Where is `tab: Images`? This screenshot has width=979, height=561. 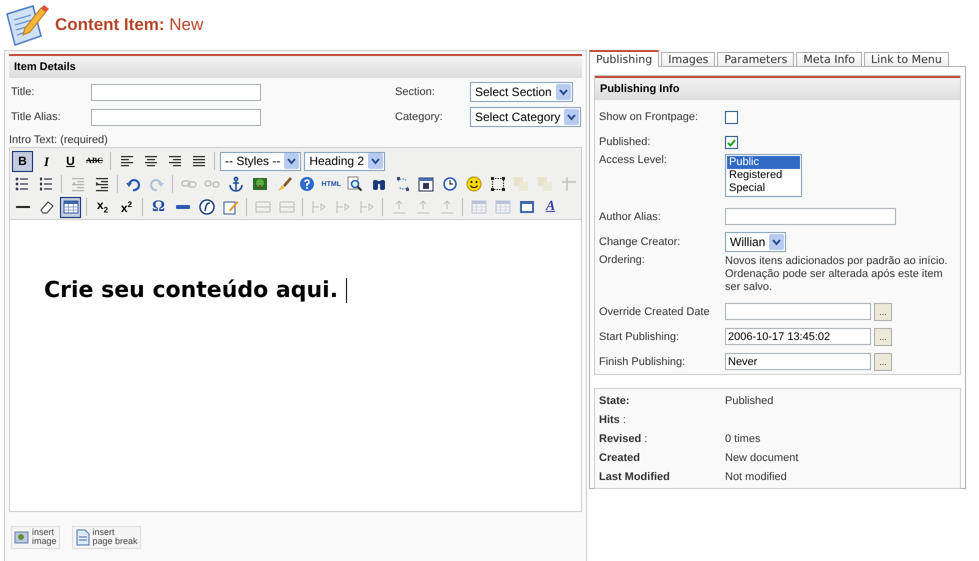 tab: Images is located at coordinates (688, 59).